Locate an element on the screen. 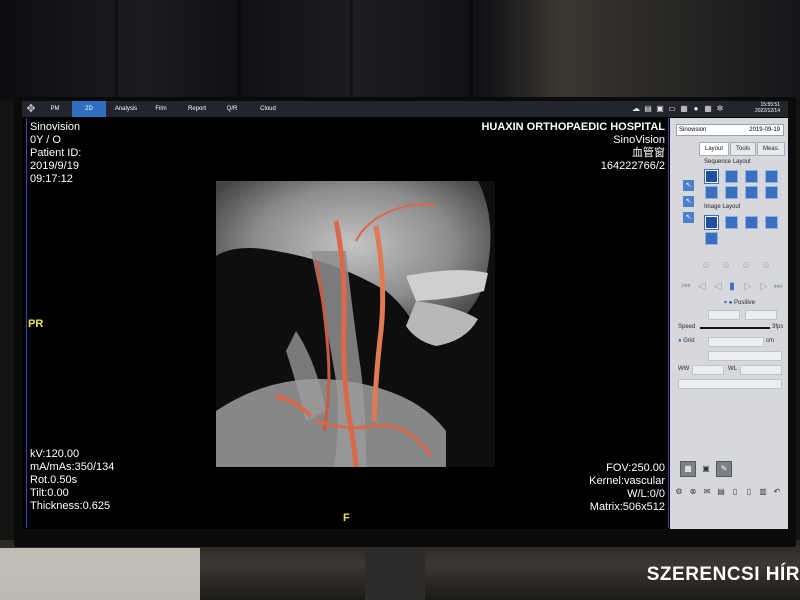 The image size is (800, 600). hospital-name: HUAXIN ORTHOPAEDIC HOSPITAL is located at coordinates (573, 127).